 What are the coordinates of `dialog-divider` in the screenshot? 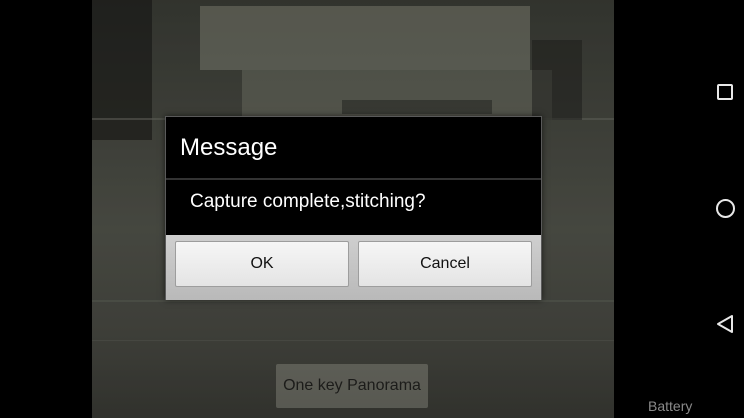 It's located at (353, 179).